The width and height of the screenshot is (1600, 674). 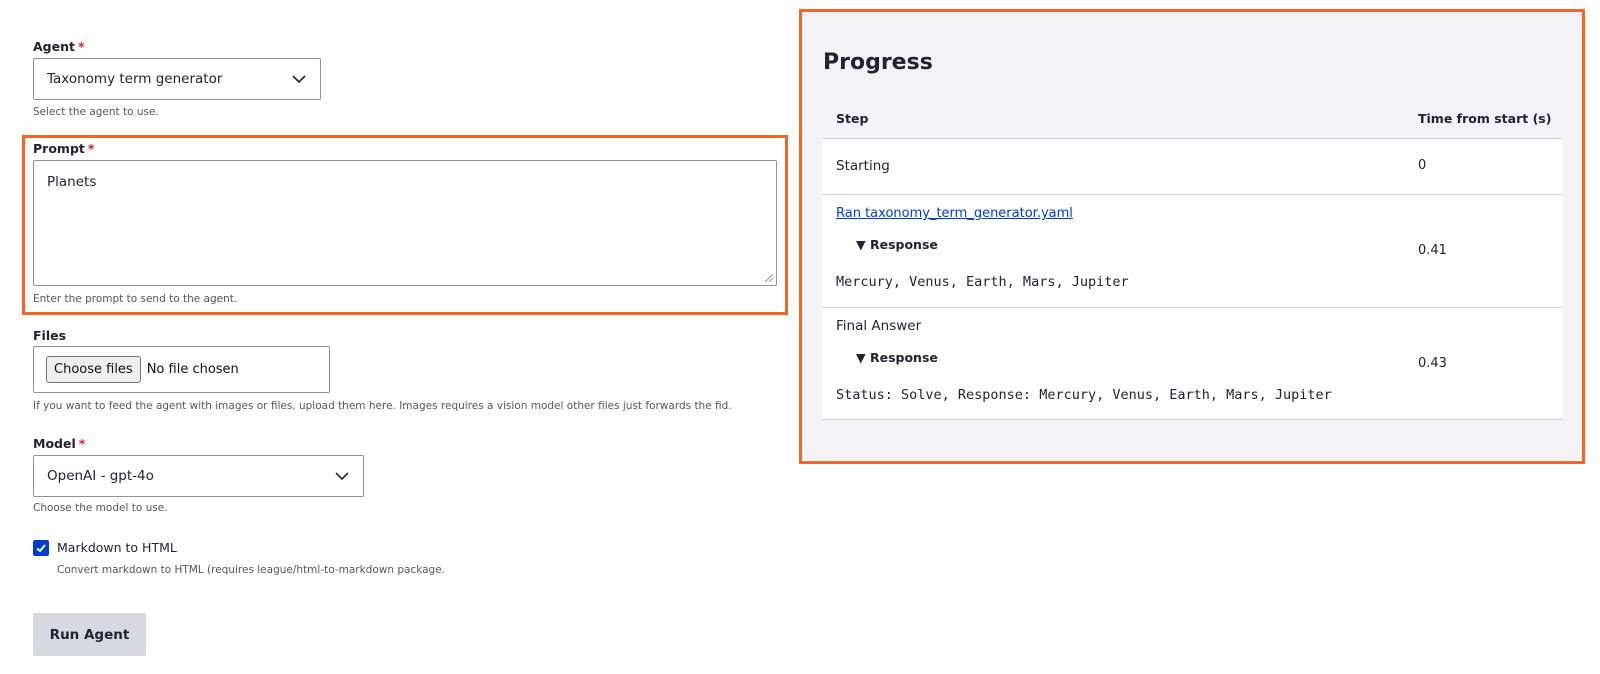 I want to click on model-description: Choose the model to use., so click(x=100, y=508).